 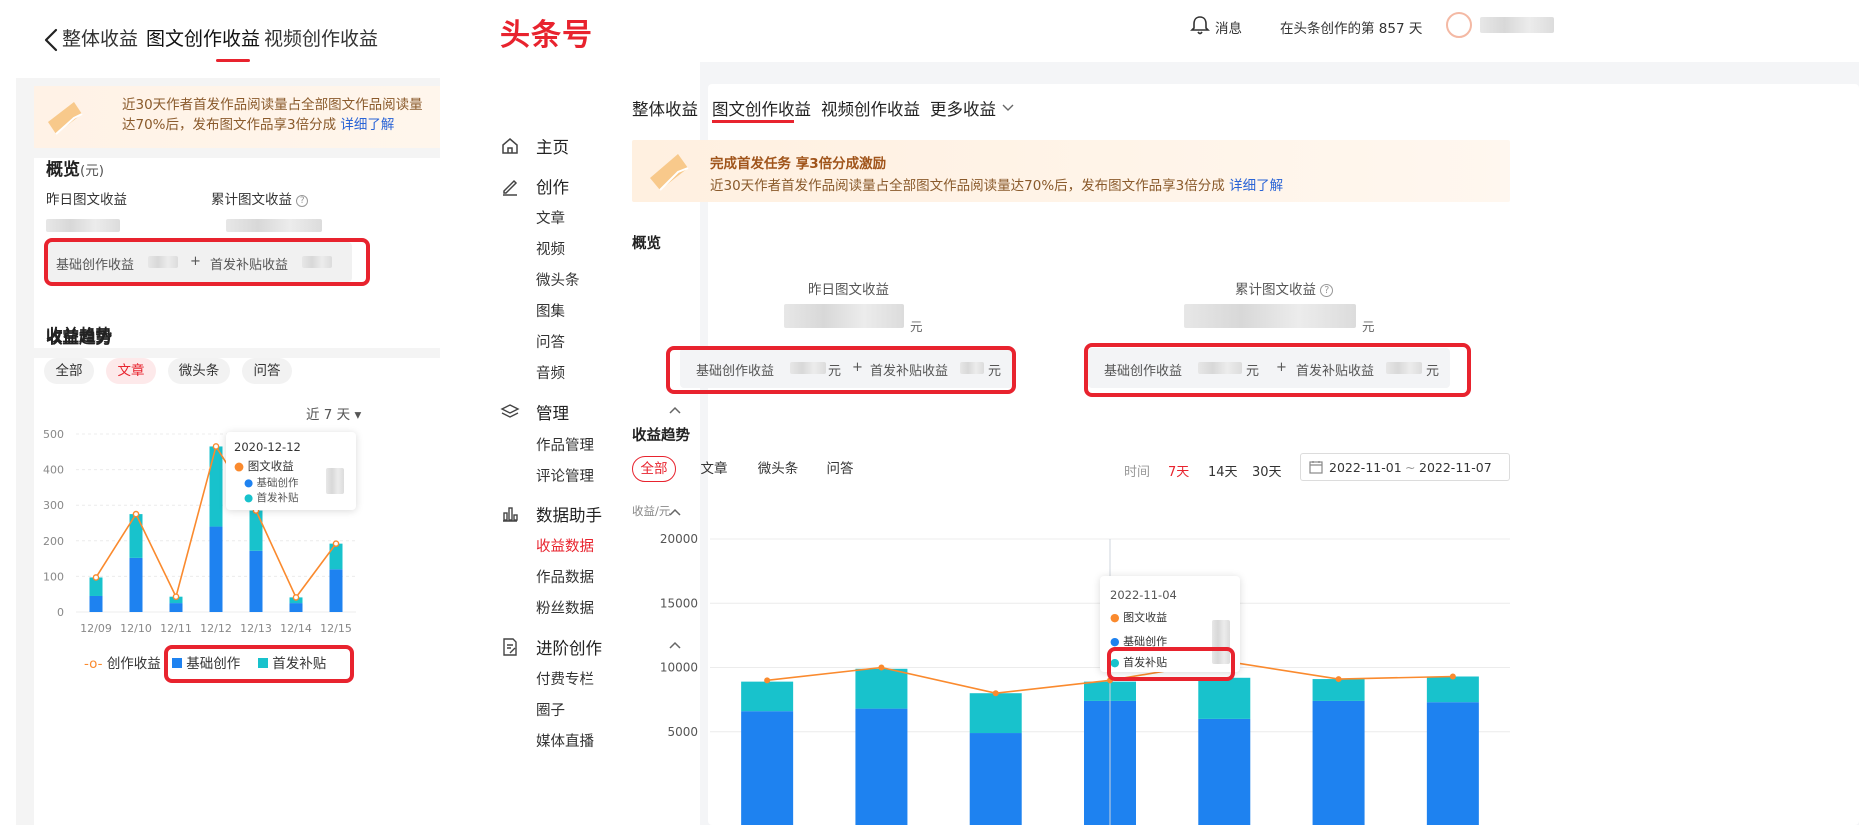 What do you see at coordinates (682, 732) in the screenshot?
I see `y-tick-label: 5000` at bounding box center [682, 732].